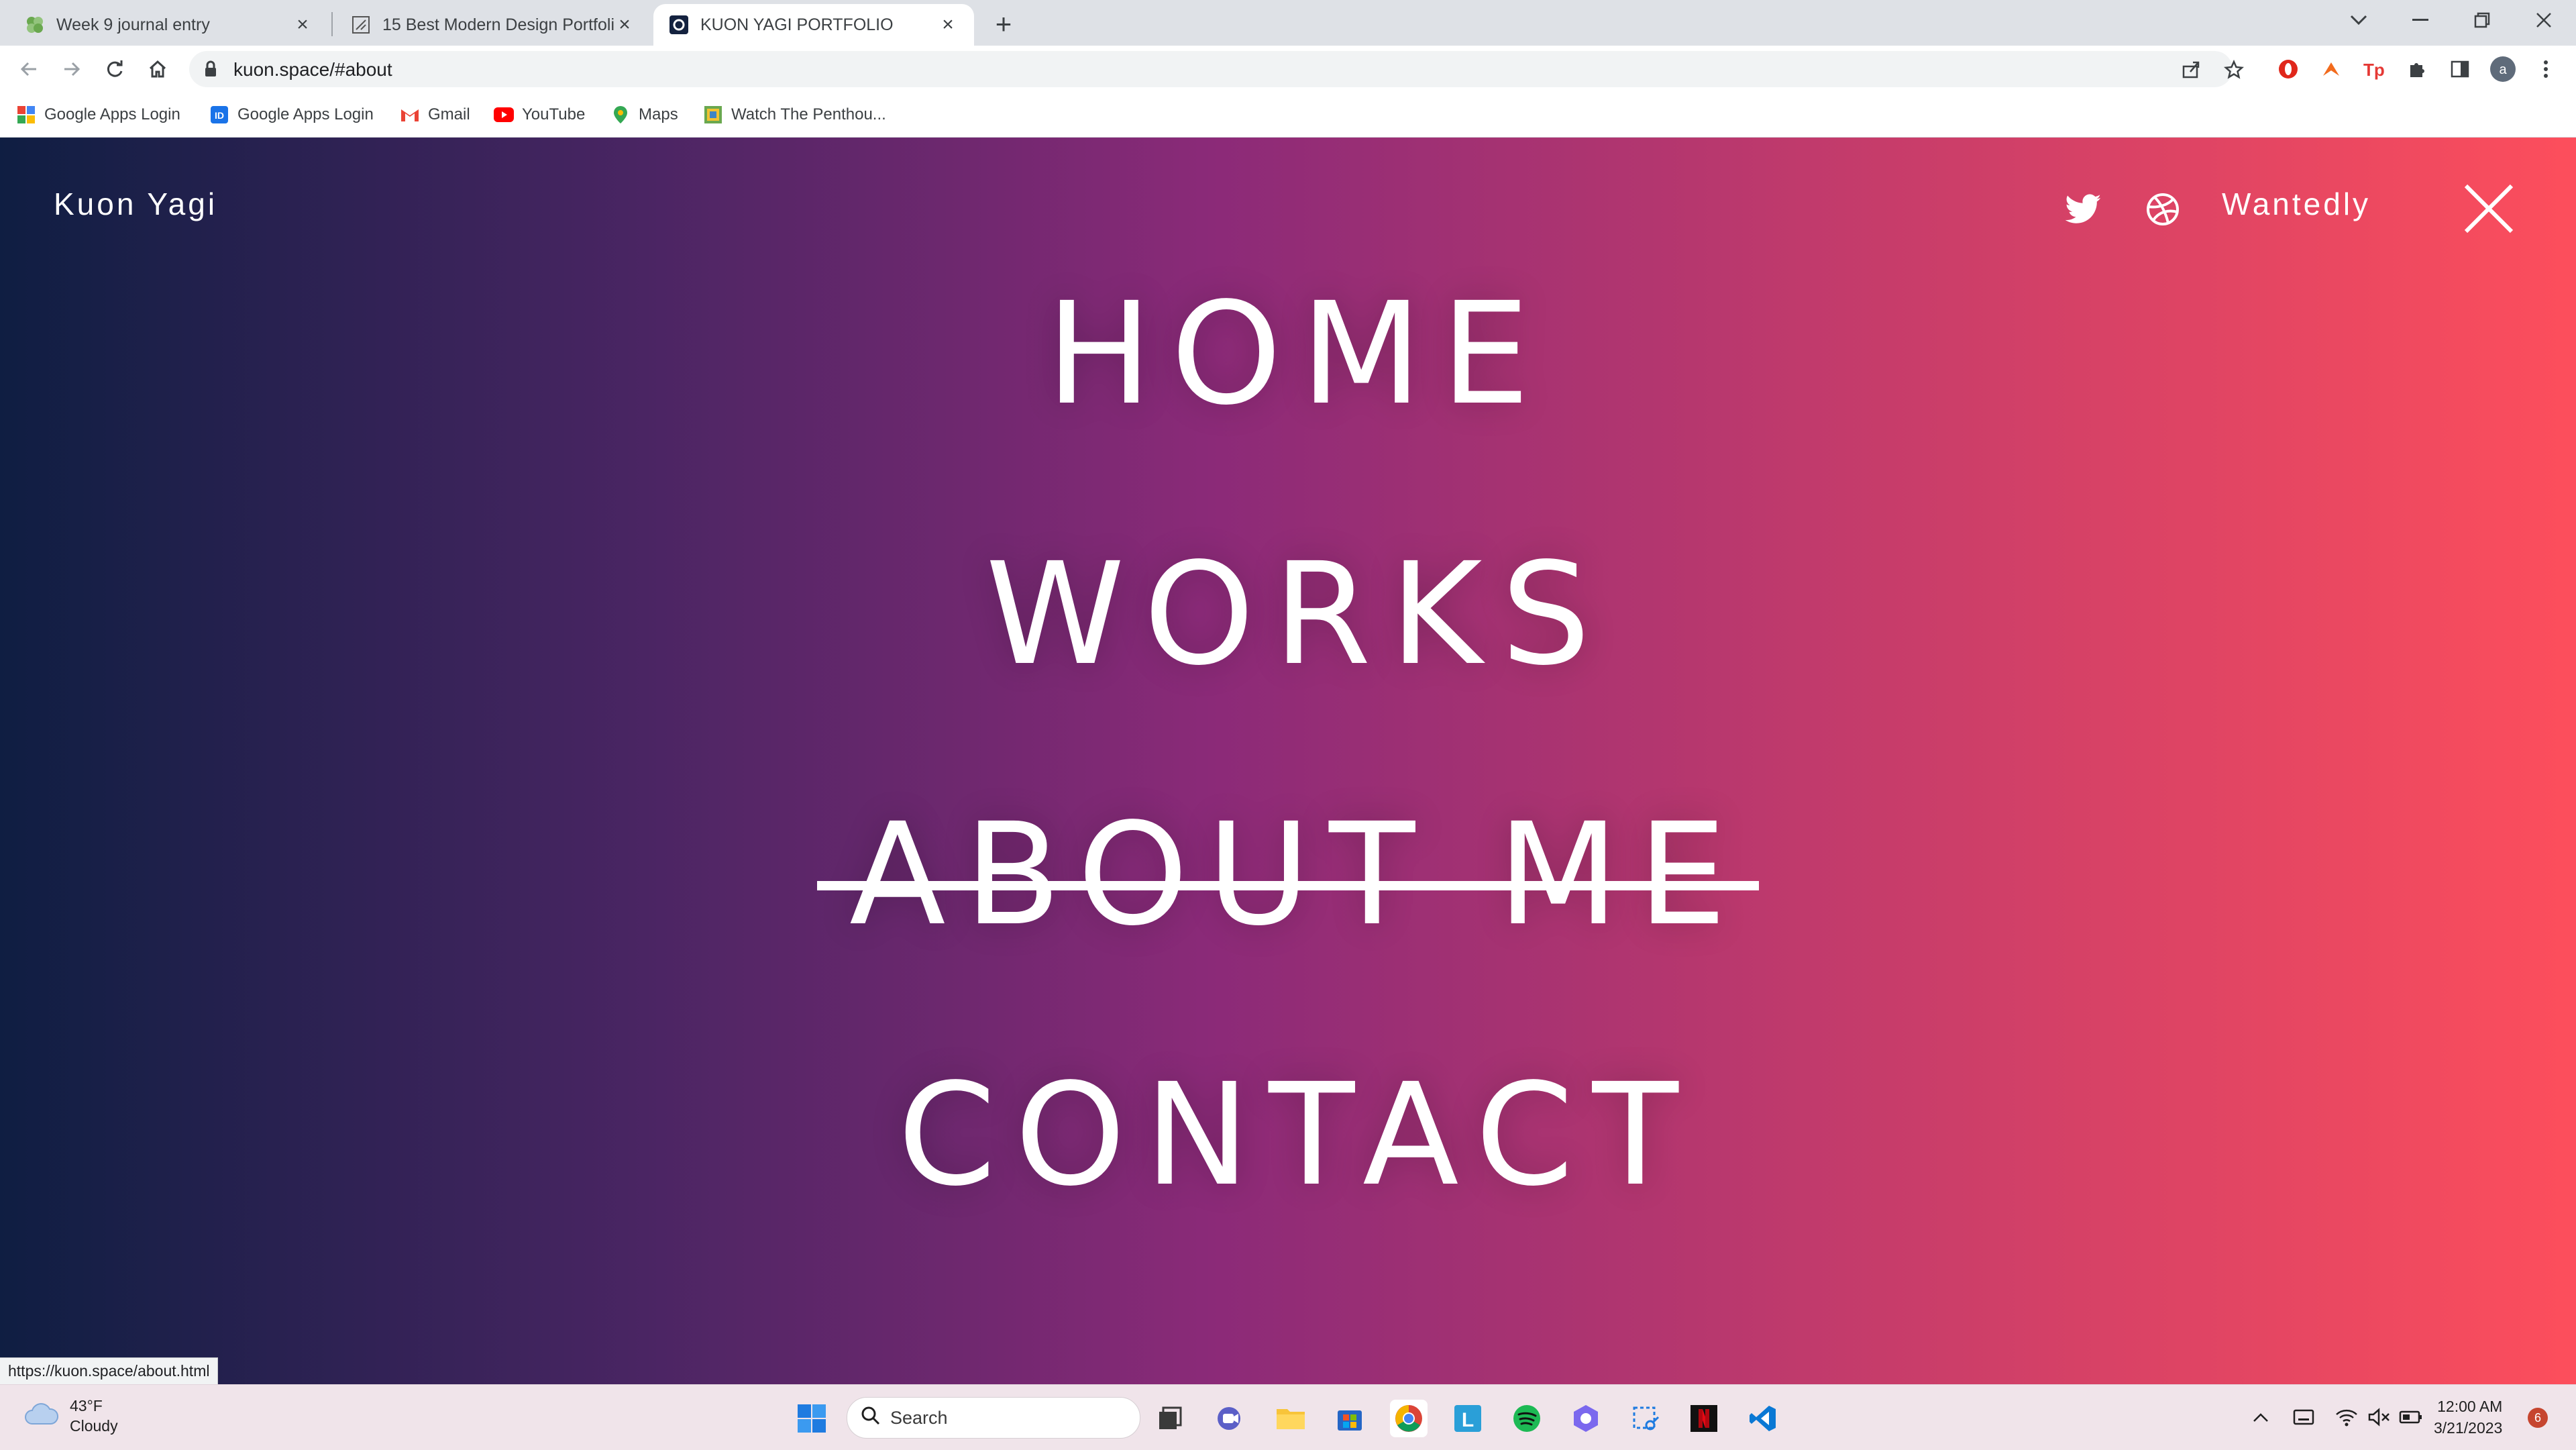 The width and height of the screenshot is (2576, 1450). Describe the element at coordinates (157, 69) in the screenshot. I see `home-button` at that location.